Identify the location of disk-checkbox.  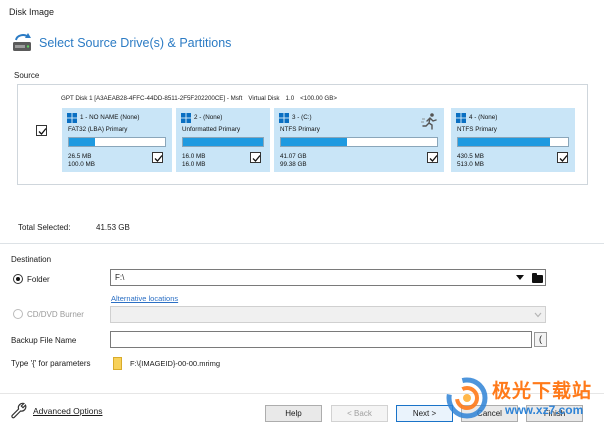
(41, 130).